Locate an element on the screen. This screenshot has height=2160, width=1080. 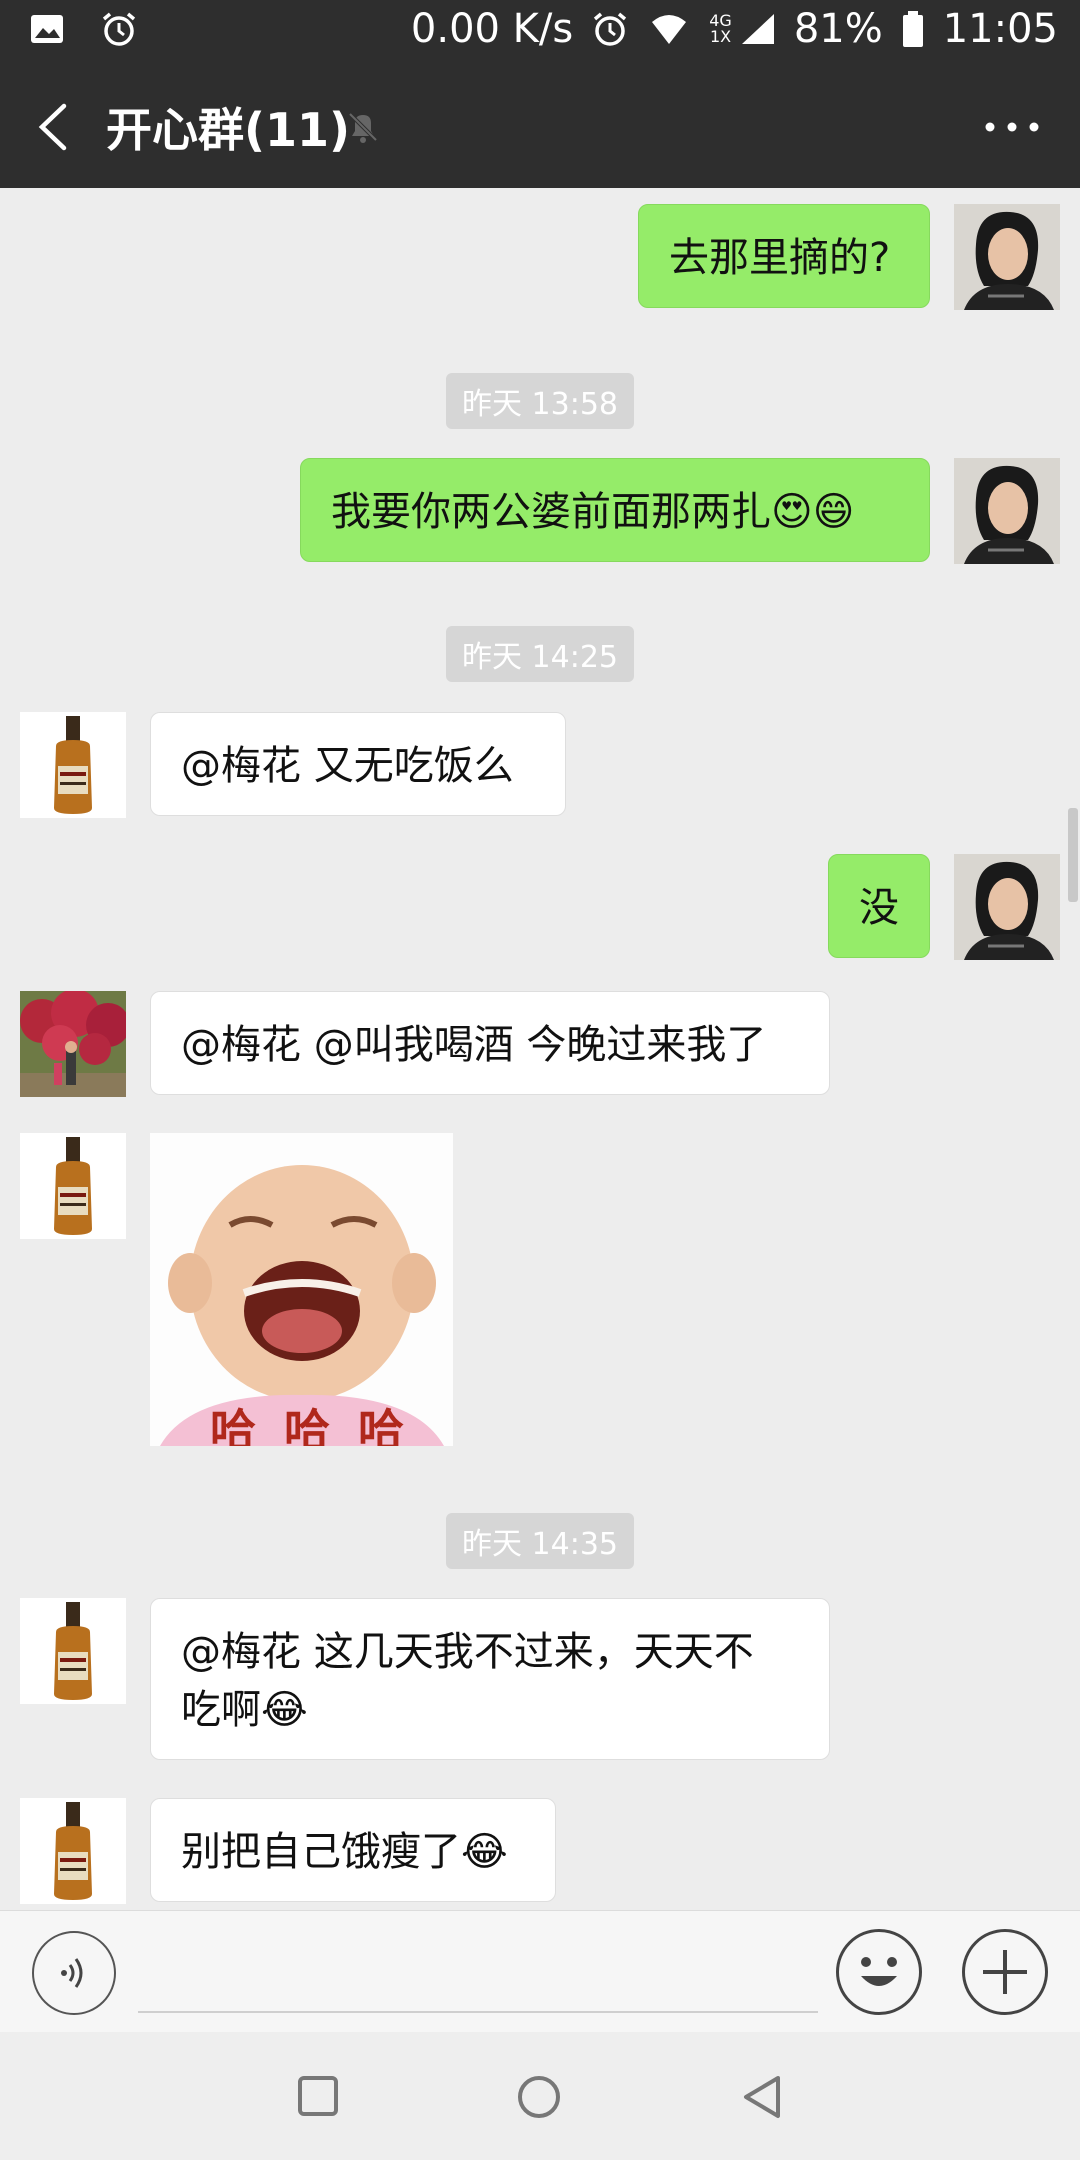
system-nav-bar is located at coordinates (540, 2096).